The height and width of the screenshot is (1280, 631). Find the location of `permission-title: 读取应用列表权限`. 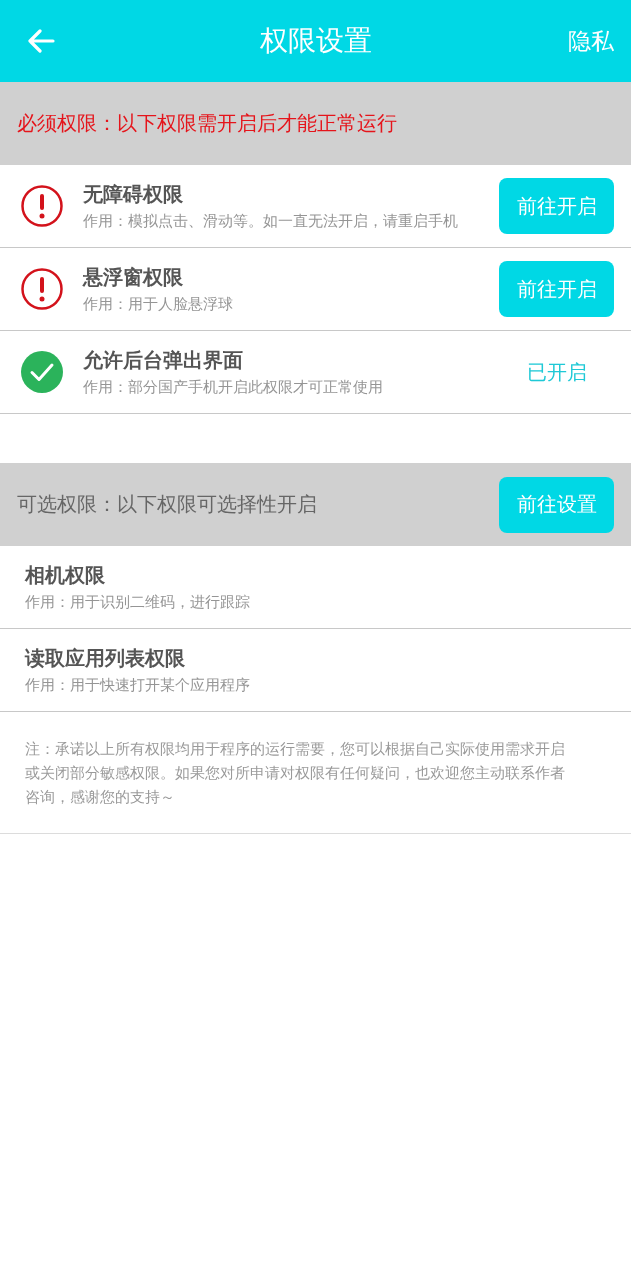

permission-title: 读取应用列表权限 is located at coordinates (105, 658).